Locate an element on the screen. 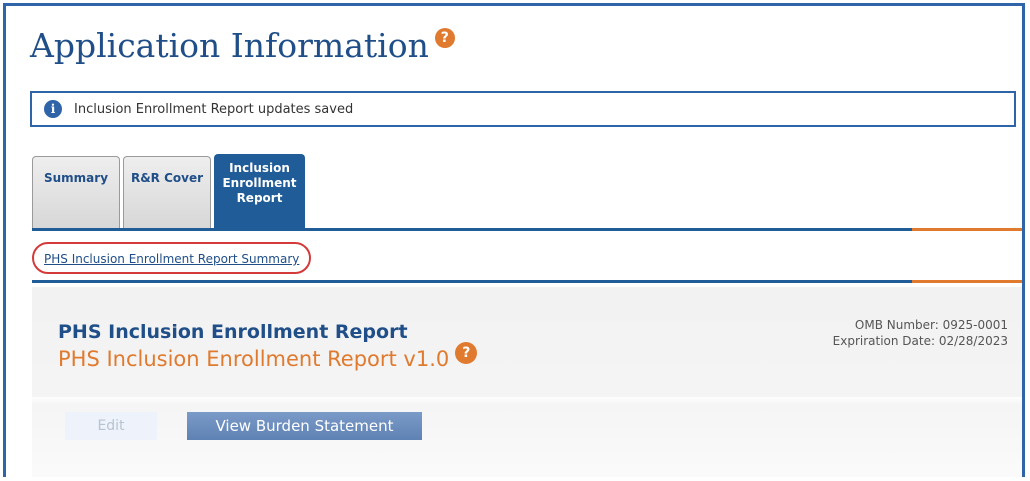 The width and height of the screenshot is (1030, 481). subnav-underline-accent is located at coordinates (967, 281).